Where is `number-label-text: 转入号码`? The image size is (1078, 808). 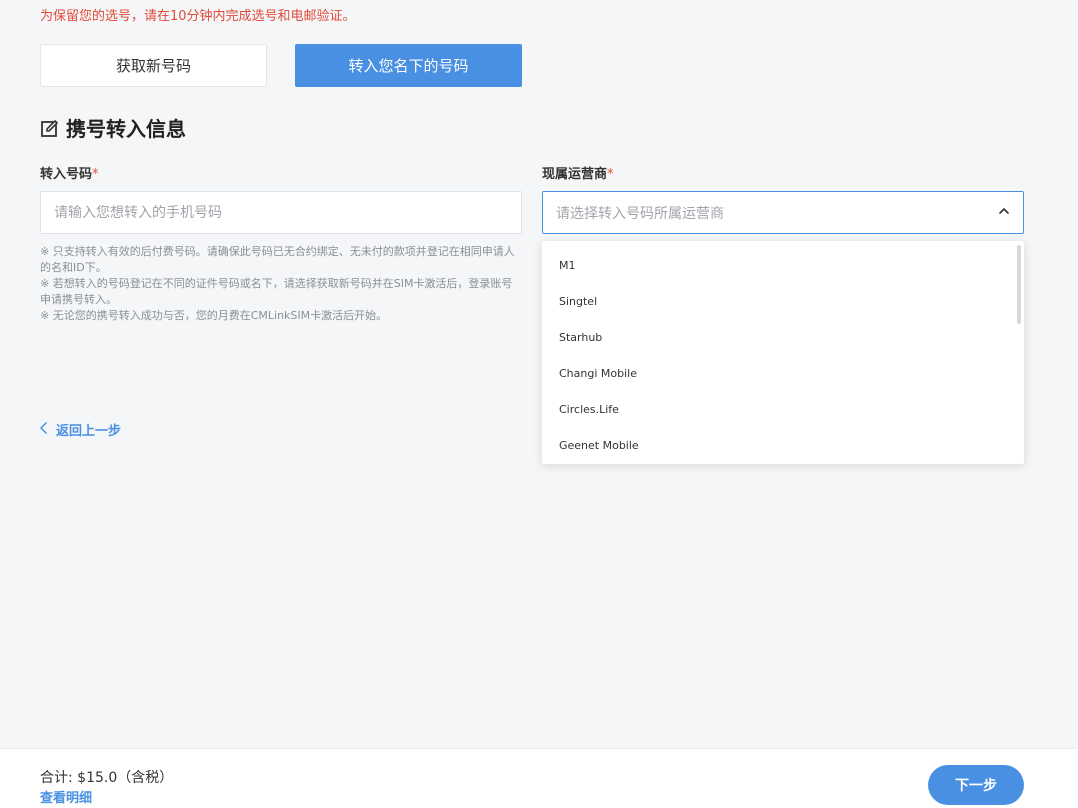
number-label-text: 转入号码 is located at coordinates (66, 174).